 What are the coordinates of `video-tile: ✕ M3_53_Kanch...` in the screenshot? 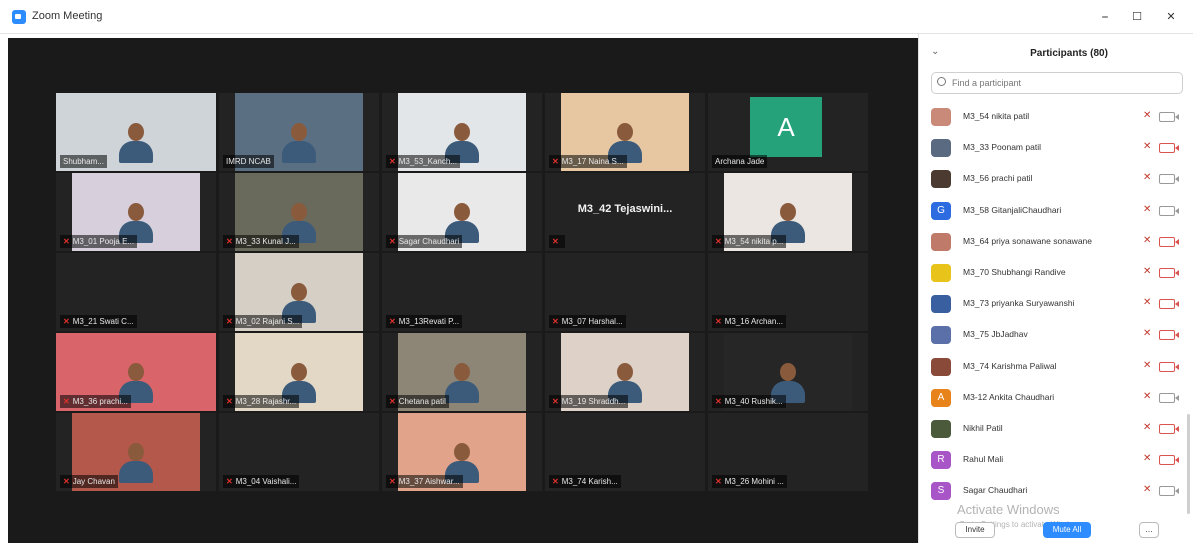 It's located at (462, 132).